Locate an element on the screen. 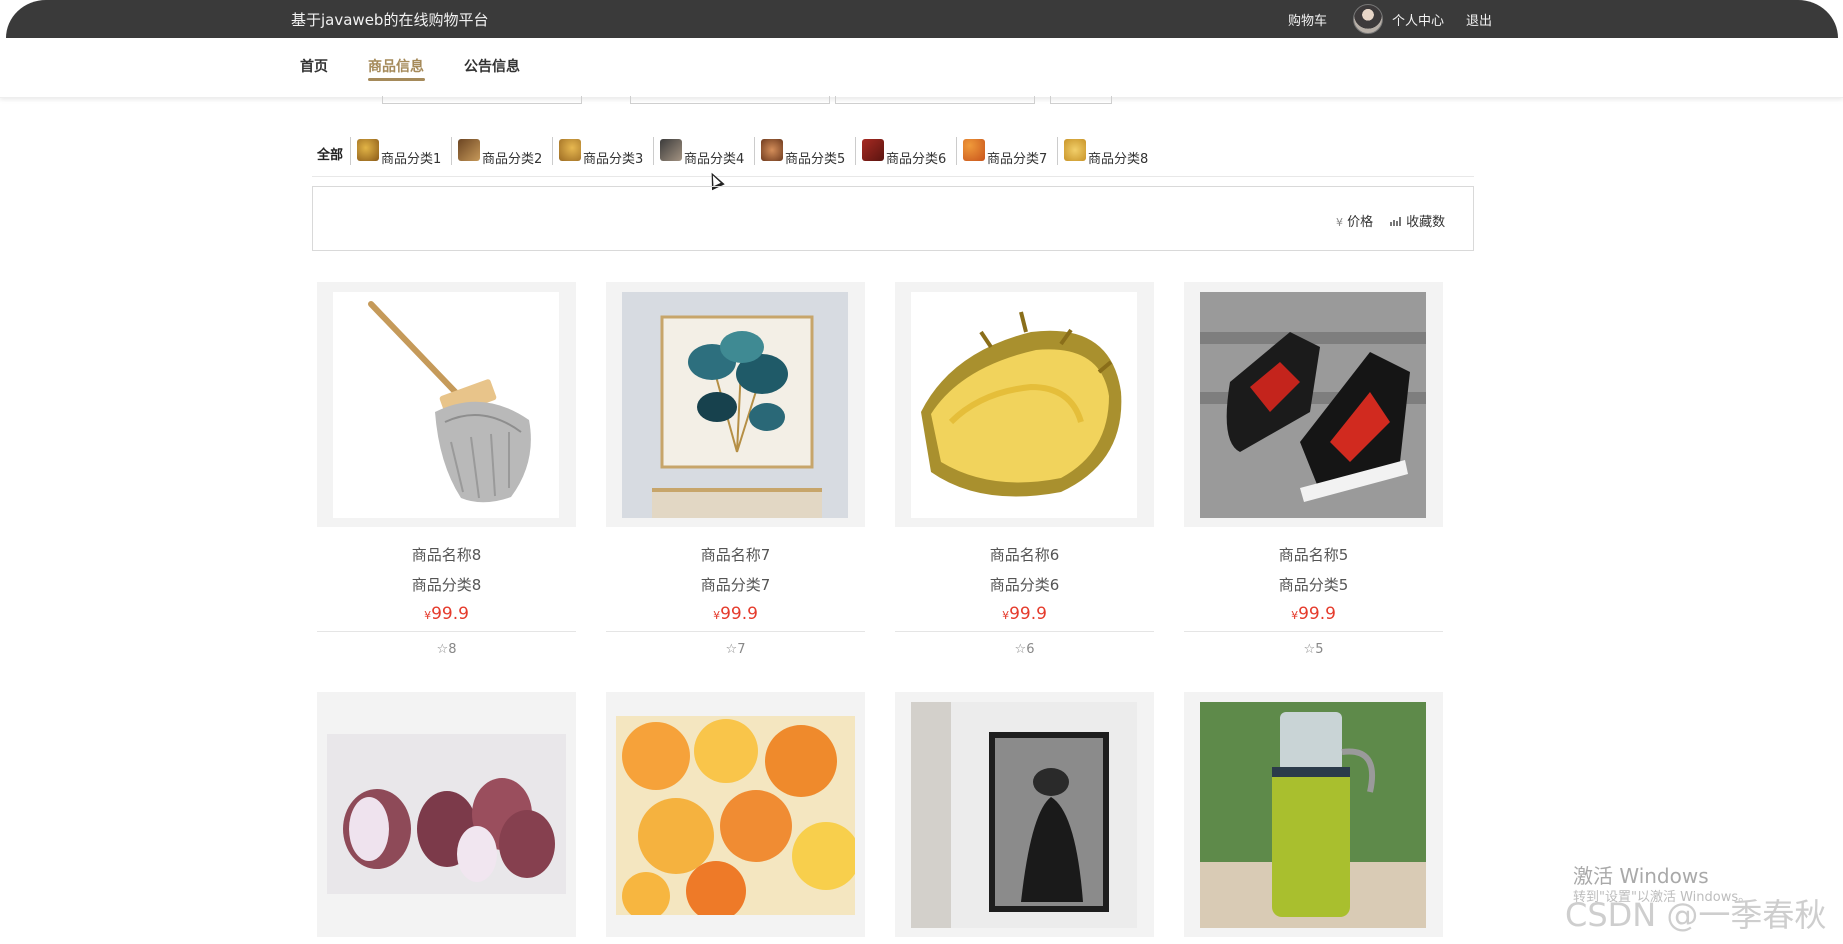 The width and height of the screenshot is (1843, 944). category-item: 商品分类4 is located at coordinates (703, 152).